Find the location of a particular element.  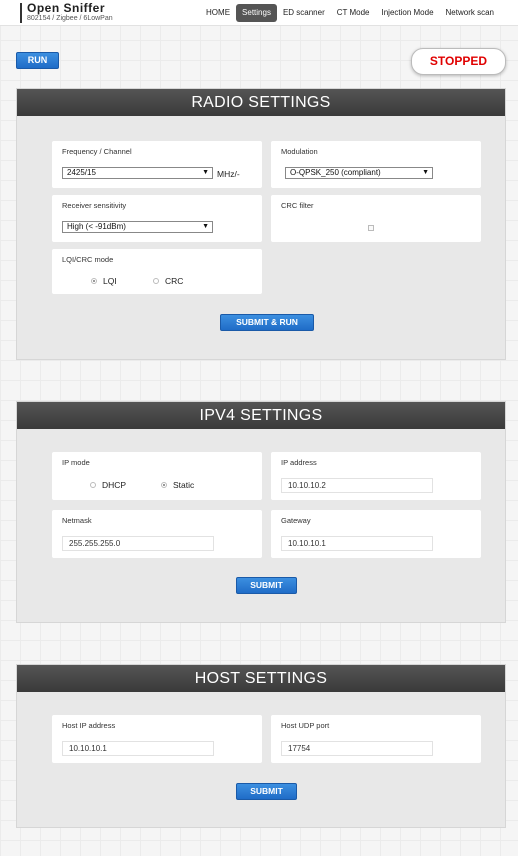

crc-filter-checkbox is located at coordinates (371, 228).